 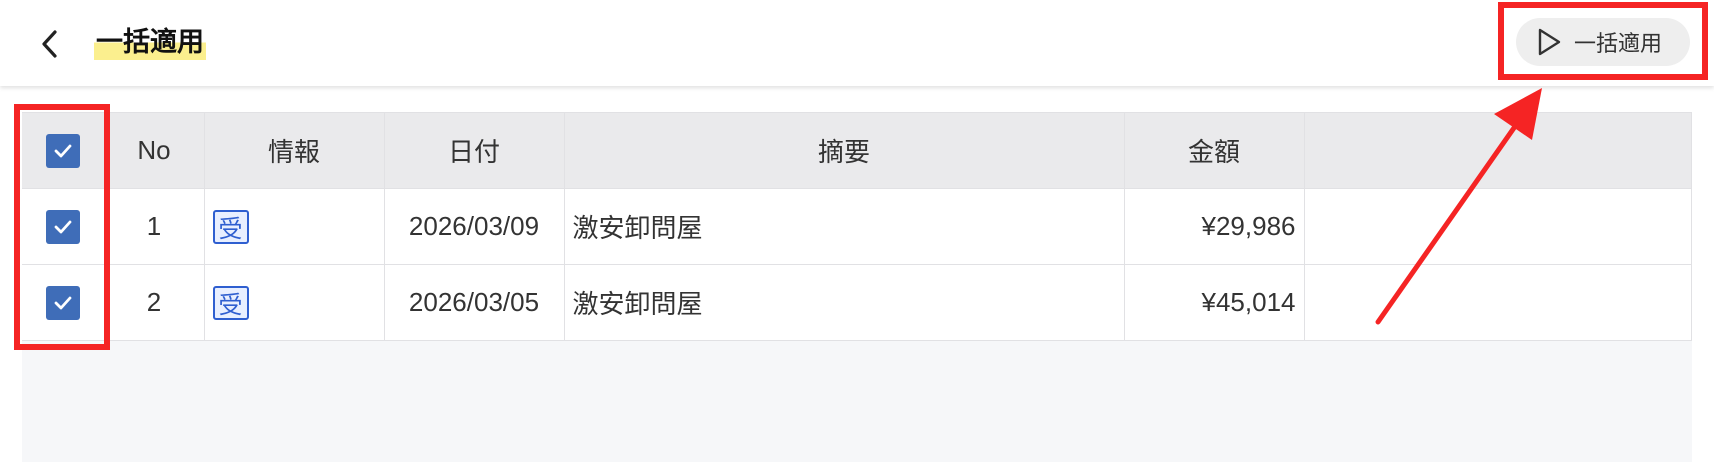 I want to click on row-no: 2, so click(x=154, y=302).